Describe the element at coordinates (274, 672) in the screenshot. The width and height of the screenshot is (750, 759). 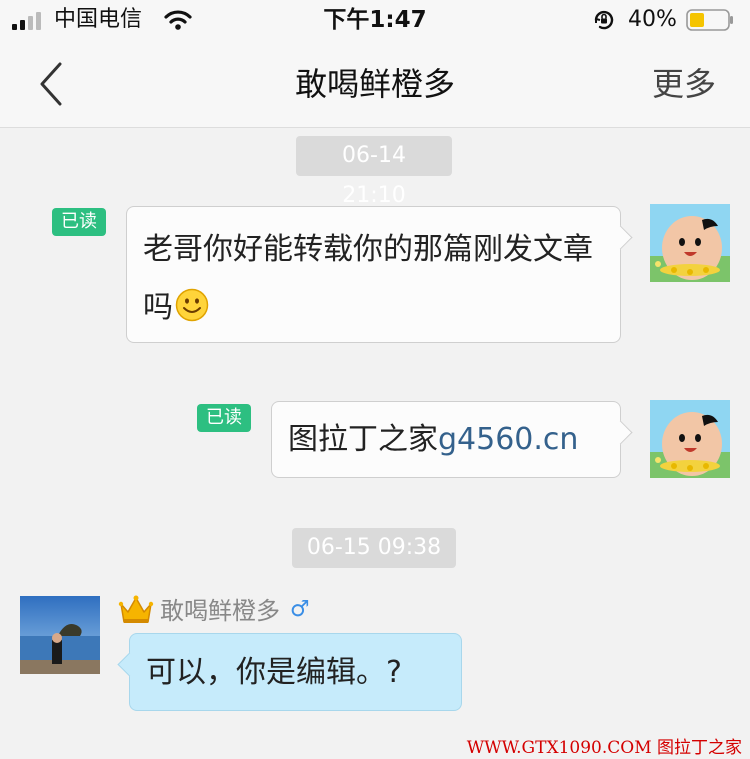
I see `message-text: 可以，你是编辑。?` at that location.